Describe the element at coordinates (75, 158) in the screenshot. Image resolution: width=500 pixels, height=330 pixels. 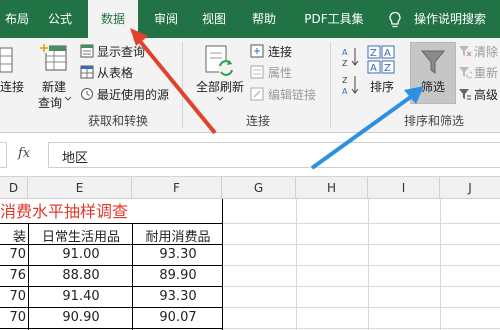
I see `formula-value: 地区` at that location.